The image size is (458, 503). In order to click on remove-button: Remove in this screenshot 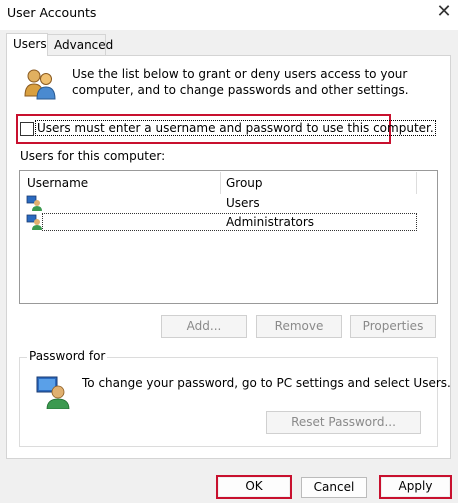, I will do `click(299, 326)`.